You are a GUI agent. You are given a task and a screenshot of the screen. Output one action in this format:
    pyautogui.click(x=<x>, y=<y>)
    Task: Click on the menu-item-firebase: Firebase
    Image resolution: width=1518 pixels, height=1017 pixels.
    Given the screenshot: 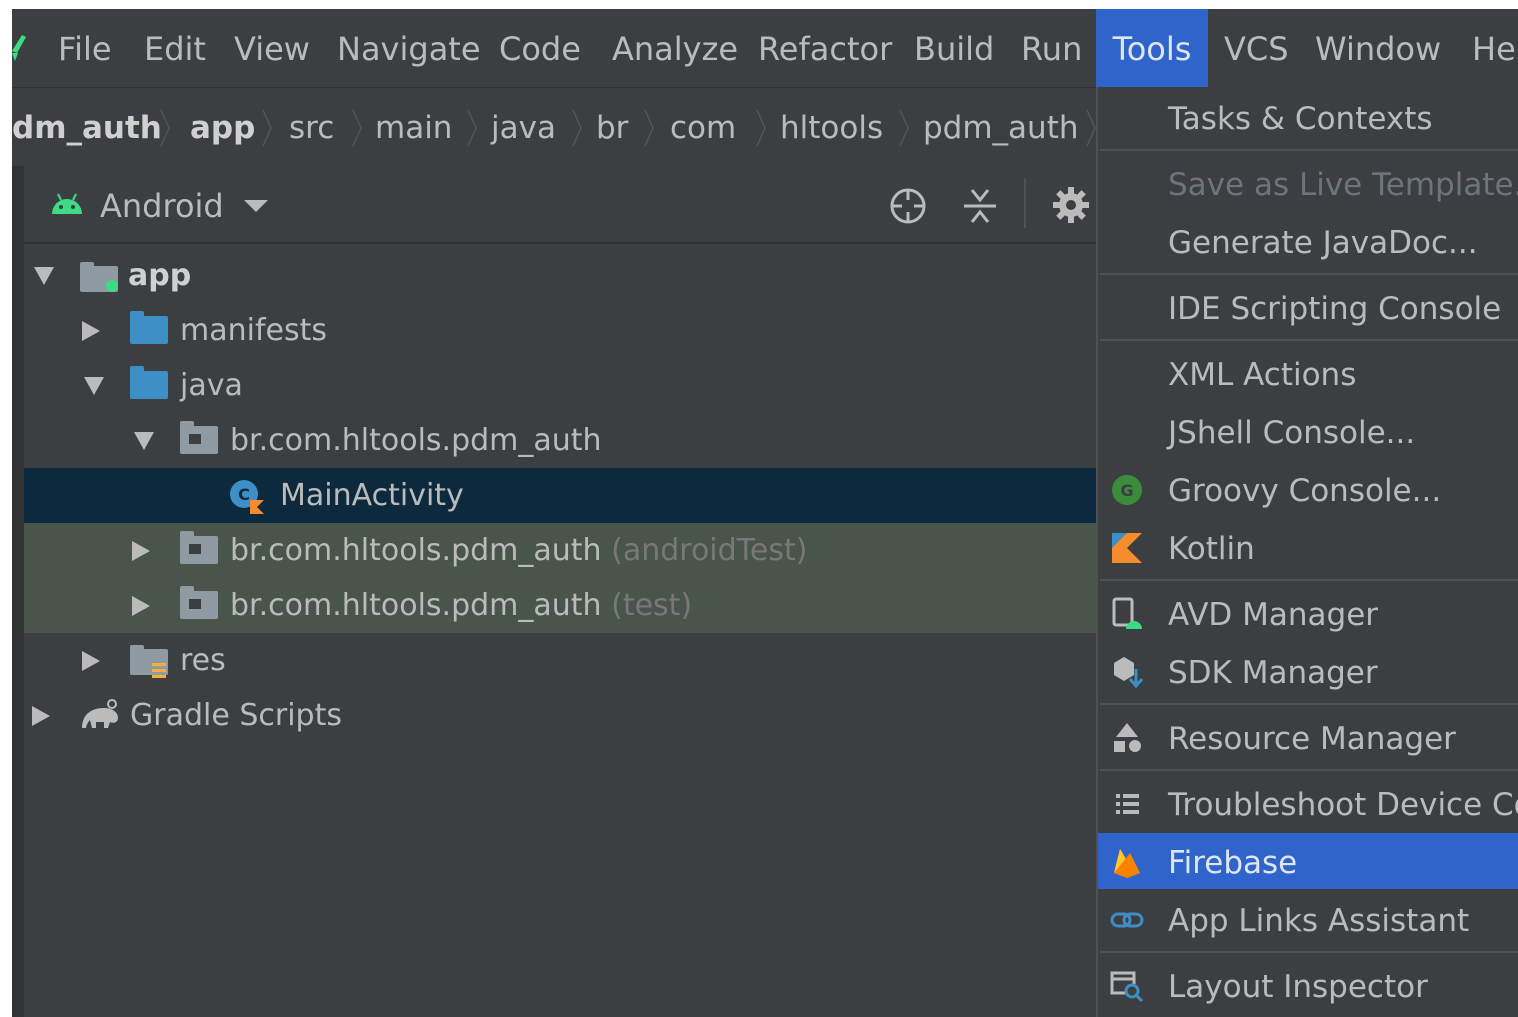 What is the action you would take?
    pyautogui.click(x=1308, y=861)
    